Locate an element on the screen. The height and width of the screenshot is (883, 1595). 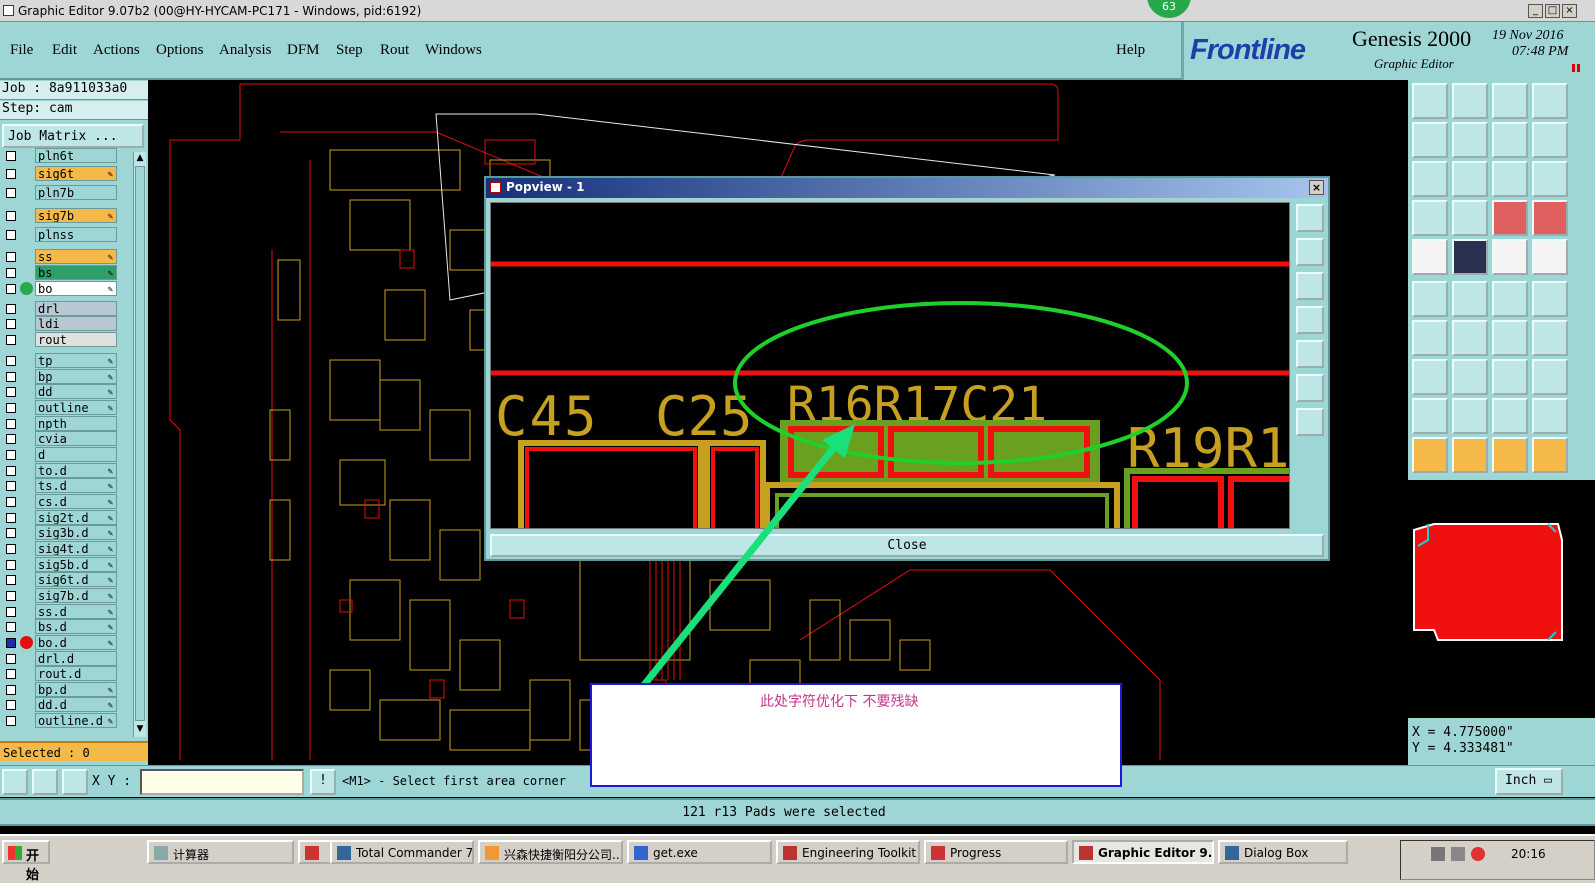
tool-button-r8-c1 is located at coordinates (1430, 377).